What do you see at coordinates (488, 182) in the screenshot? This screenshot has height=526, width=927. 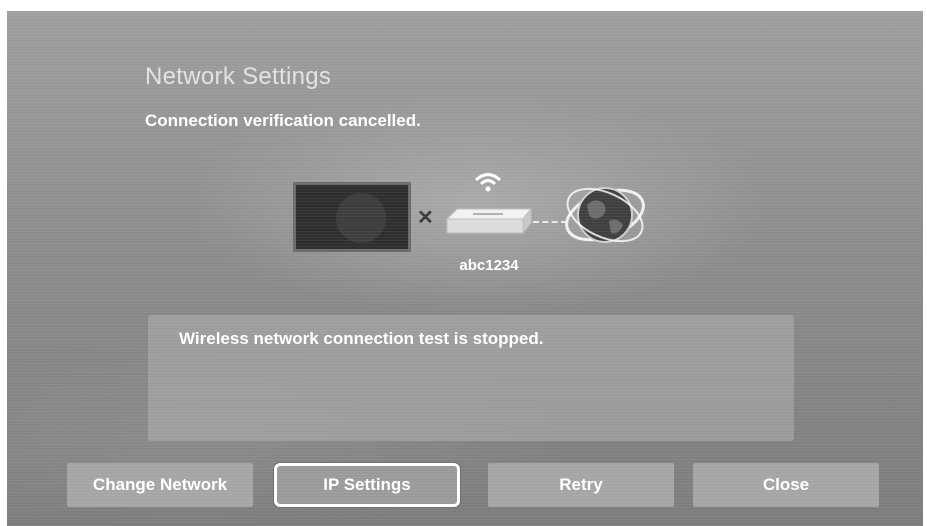 I see `wifi-signal-icon` at bounding box center [488, 182].